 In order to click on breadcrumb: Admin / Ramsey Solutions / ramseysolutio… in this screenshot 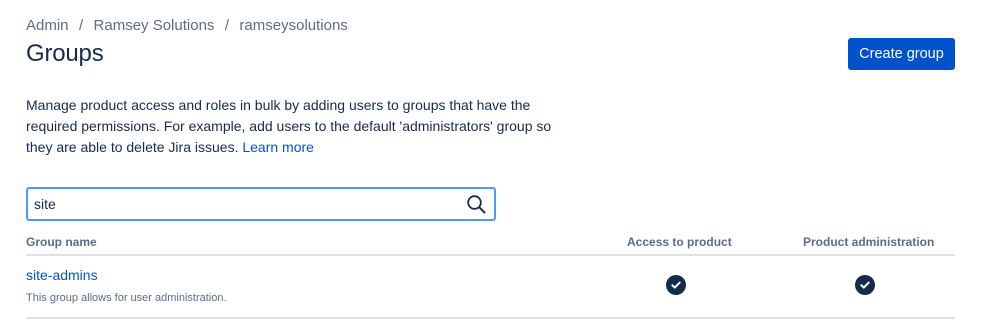, I will do `click(187, 25)`.